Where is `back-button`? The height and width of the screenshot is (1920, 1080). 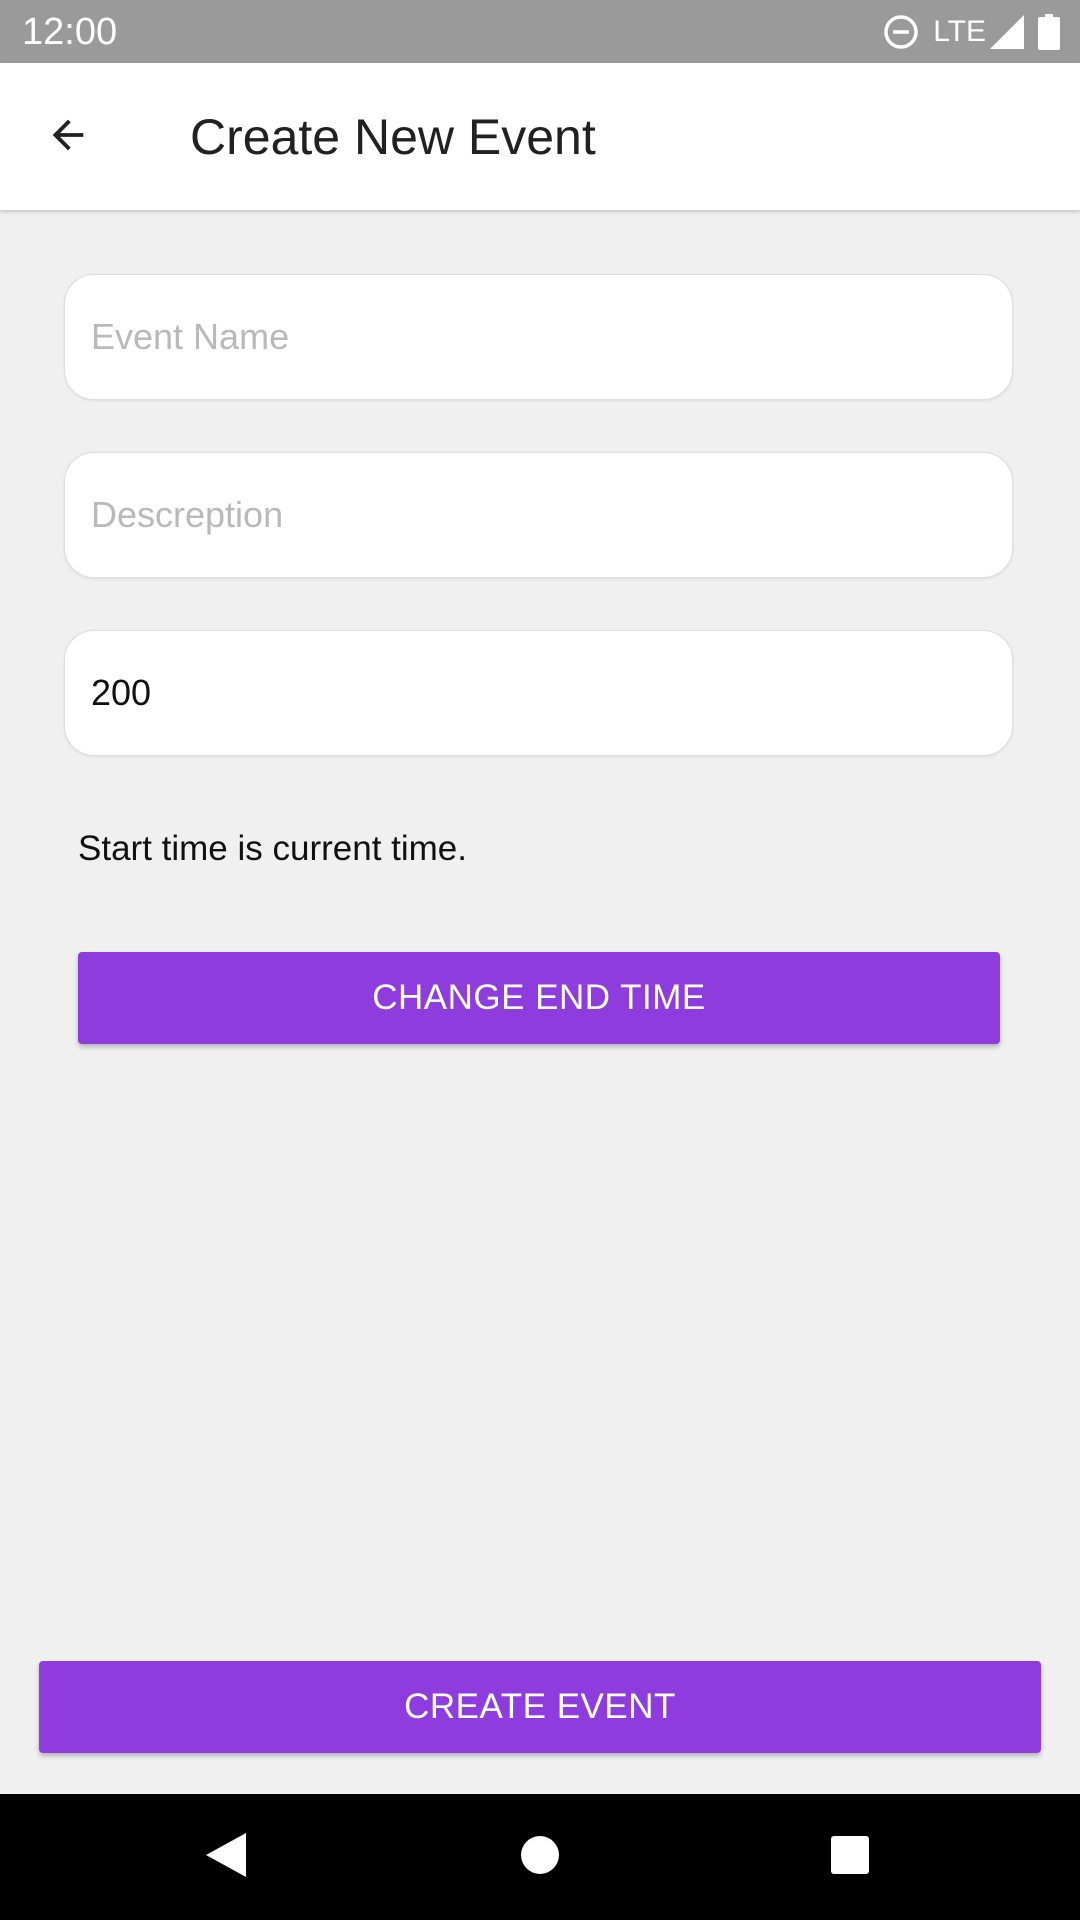
back-button is located at coordinates (68, 137).